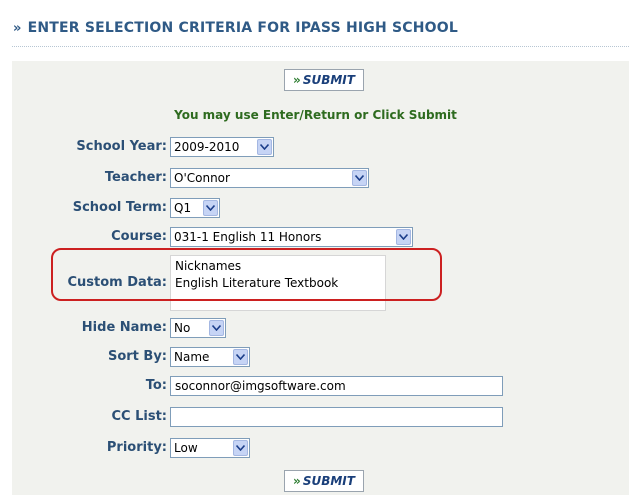  Describe the element at coordinates (192, 357) in the screenshot. I see `sort-by-value: Name` at that location.